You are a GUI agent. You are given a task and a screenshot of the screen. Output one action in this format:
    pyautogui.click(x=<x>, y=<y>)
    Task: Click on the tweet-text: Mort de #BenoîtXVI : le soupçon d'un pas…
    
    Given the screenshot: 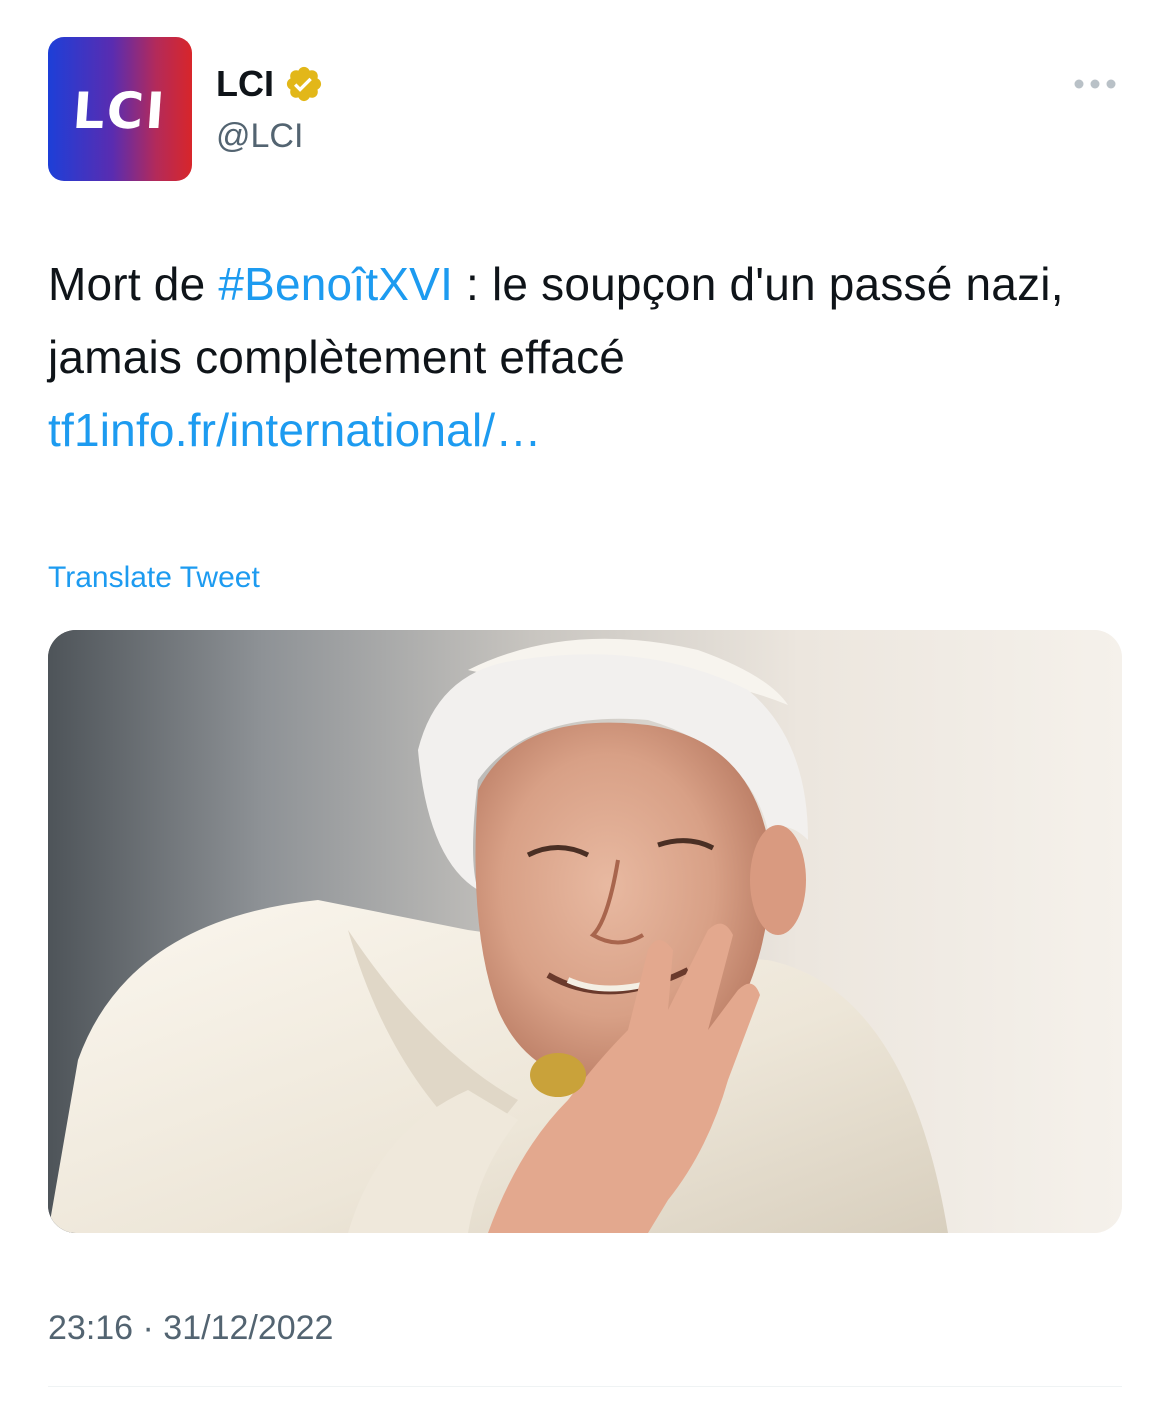 What is the action you would take?
    pyautogui.click(x=588, y=357)
    